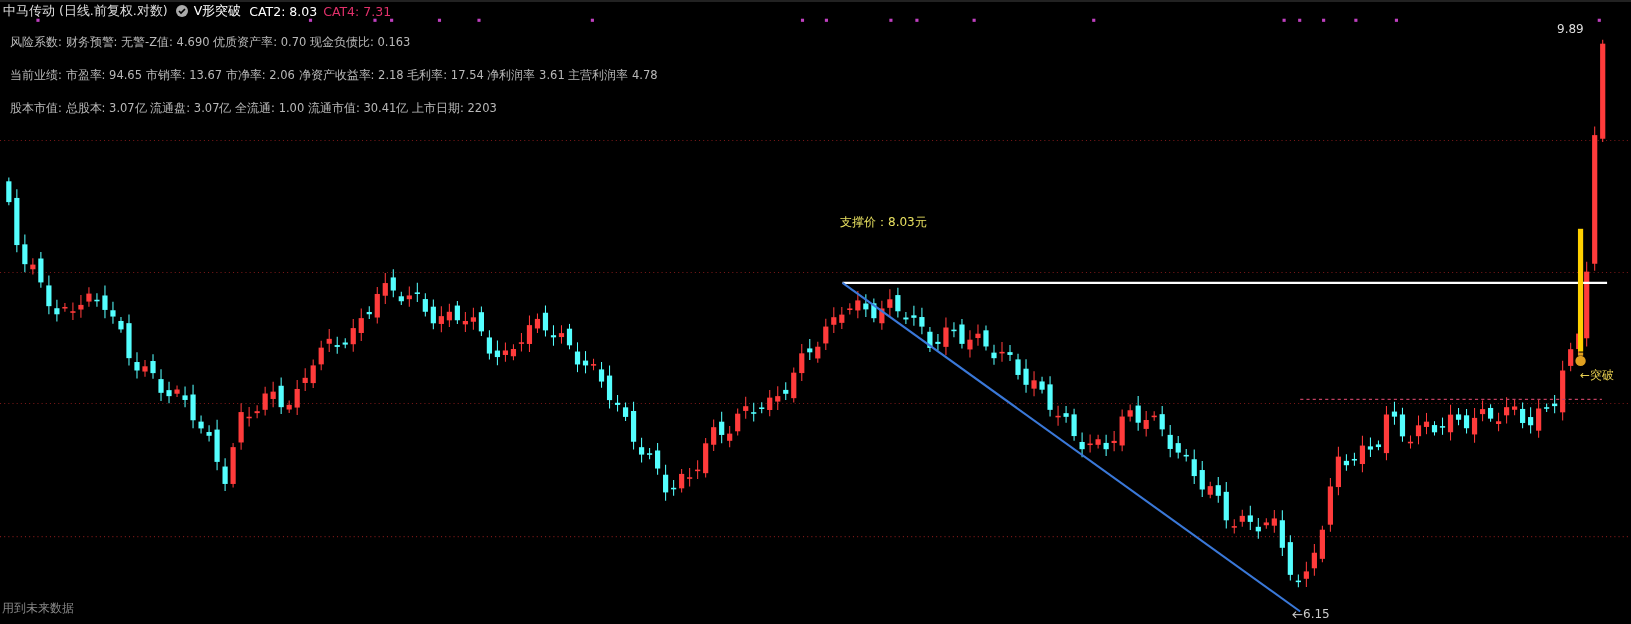 This screenshot has height=624, width=1631. I want to click on high-price-label: 9.89, so click(1570, 29).